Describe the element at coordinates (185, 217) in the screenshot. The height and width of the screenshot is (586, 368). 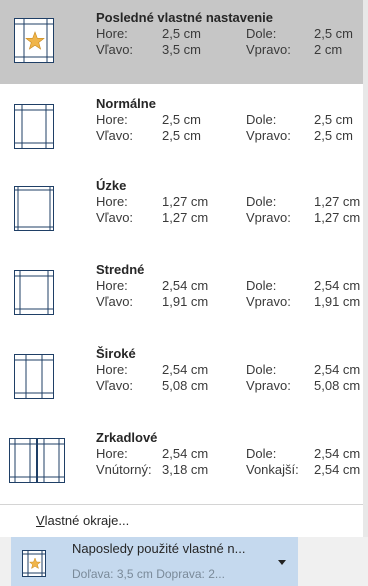
I see `left-value: 1,27 cm` at that location.